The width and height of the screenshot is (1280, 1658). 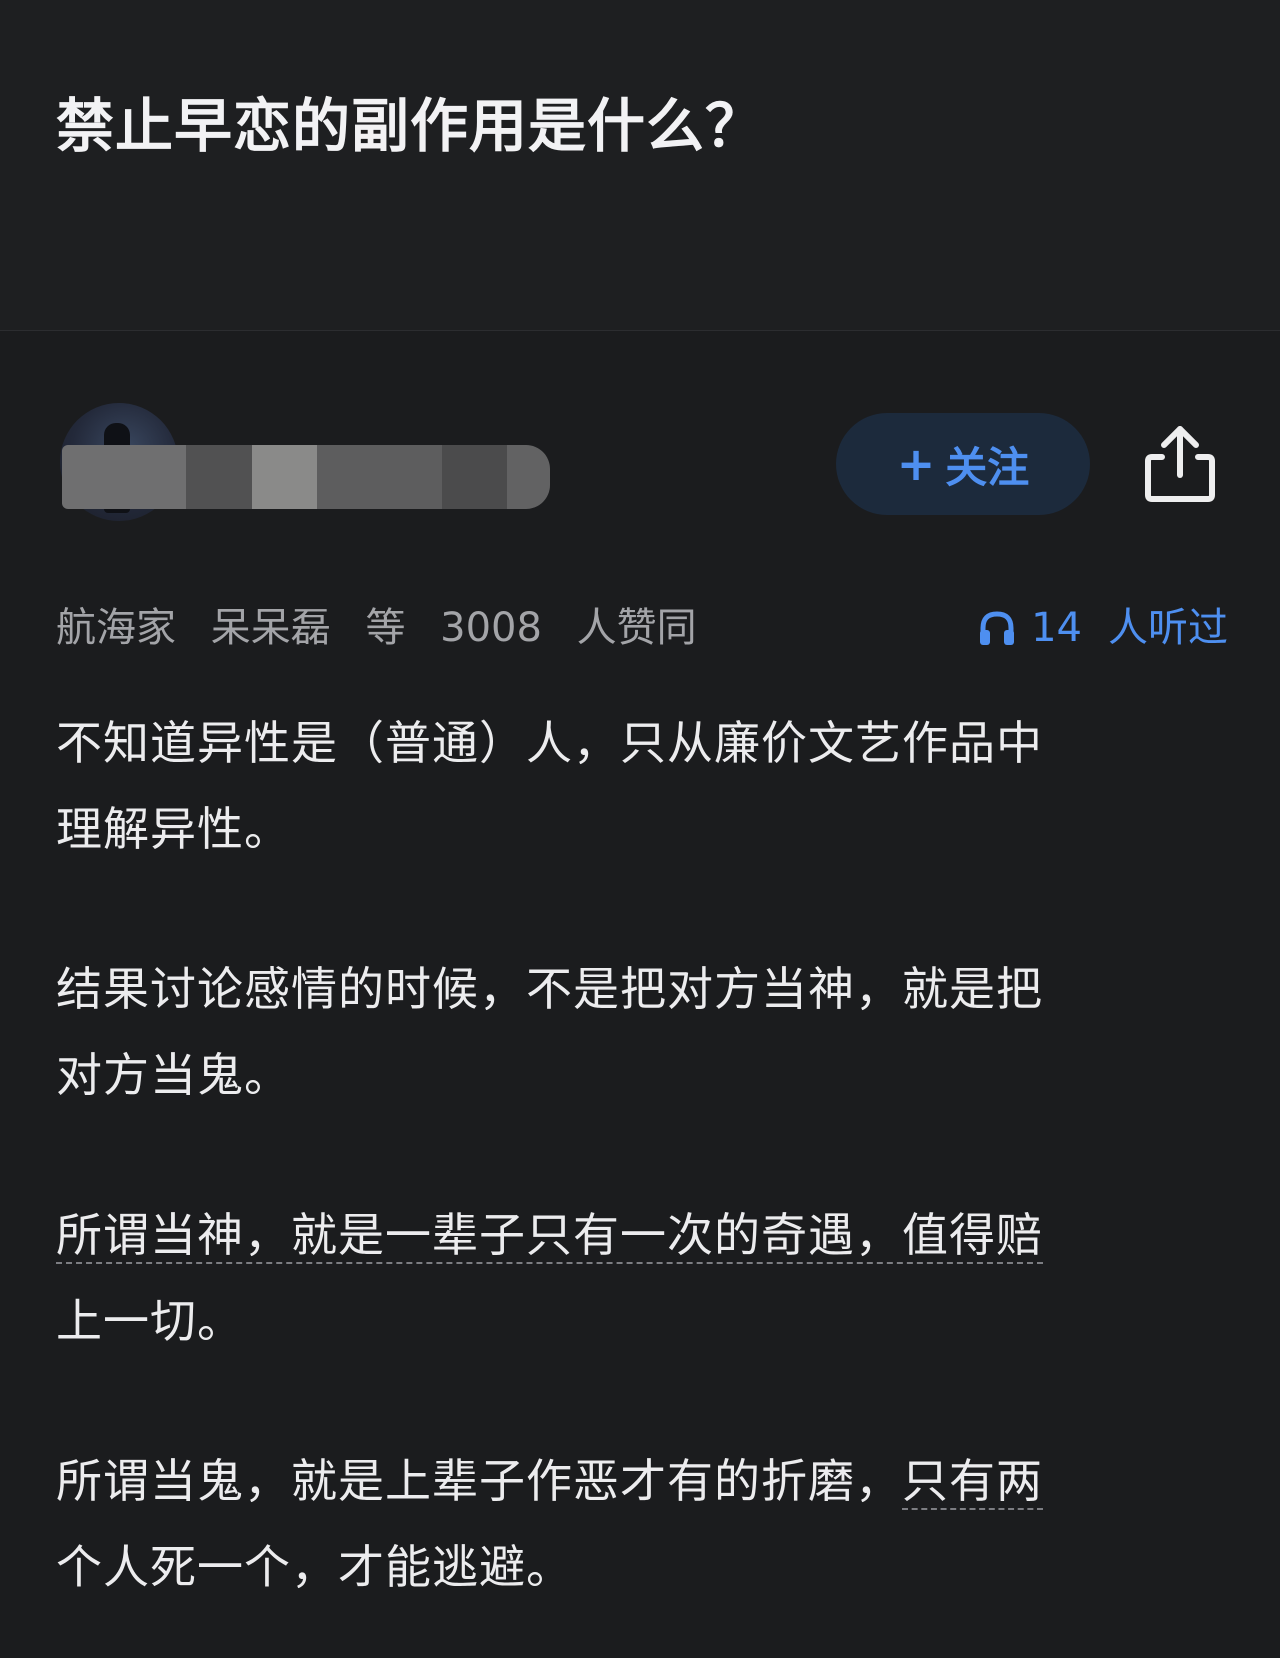 What do you see at coordinates (1168, 628) in the screenshot?
I see `listen-unit: 人听过` at bounding box center [1168, 628].